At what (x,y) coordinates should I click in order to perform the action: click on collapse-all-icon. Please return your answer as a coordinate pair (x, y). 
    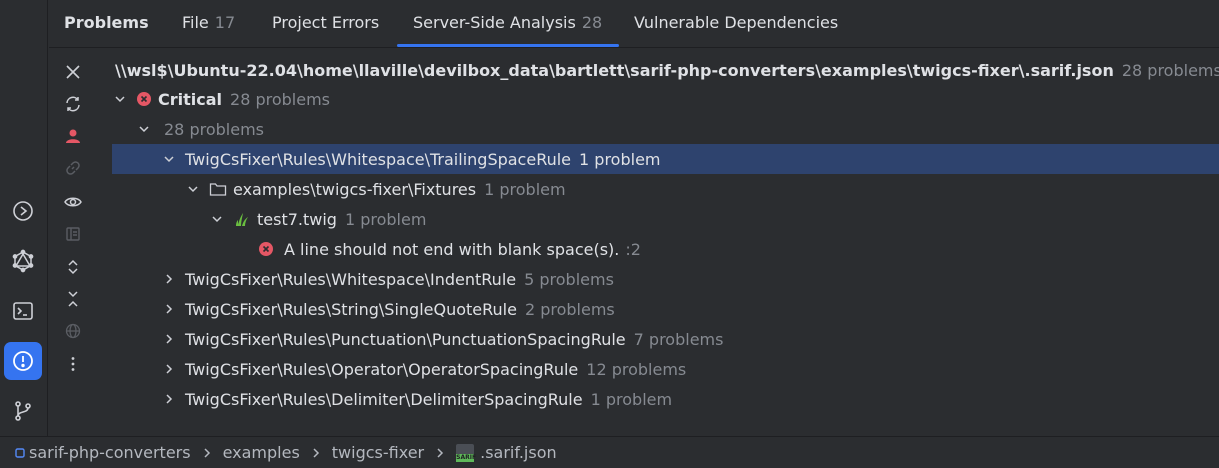
    Looking at the image, I should click on (73, 299).